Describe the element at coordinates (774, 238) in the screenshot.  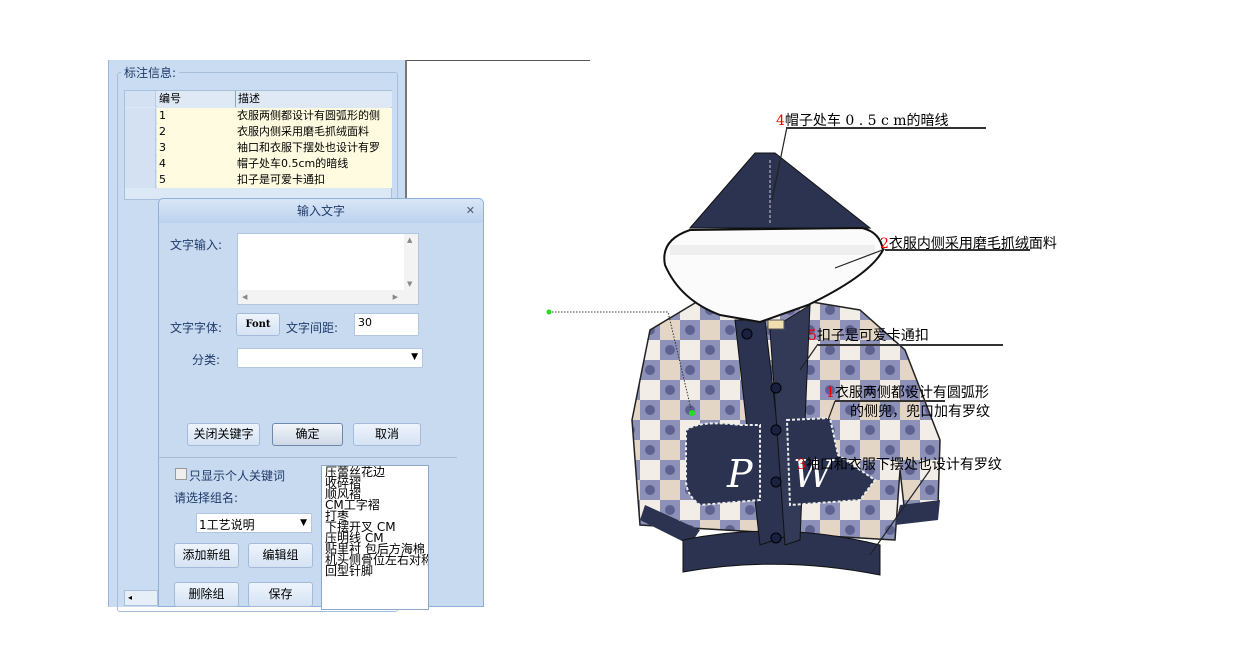
I see `jacket-hood` at that location.